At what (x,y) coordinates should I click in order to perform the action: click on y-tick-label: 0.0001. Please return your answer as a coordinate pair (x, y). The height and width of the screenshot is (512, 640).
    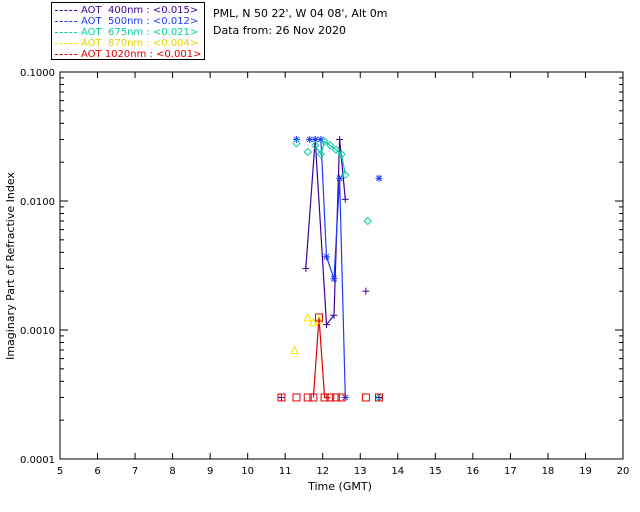
    Looking at the image, I should click on (37, 460).